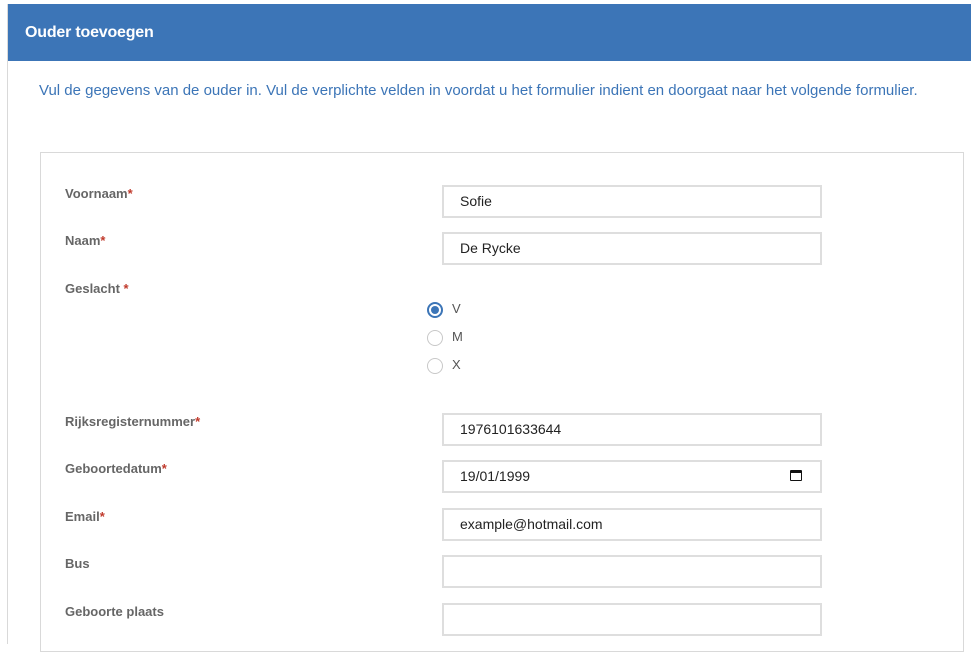 The height and width of the screenshot is (652, 971). I want to click on geslacht-label: Geslacht *, so click(97, 288).